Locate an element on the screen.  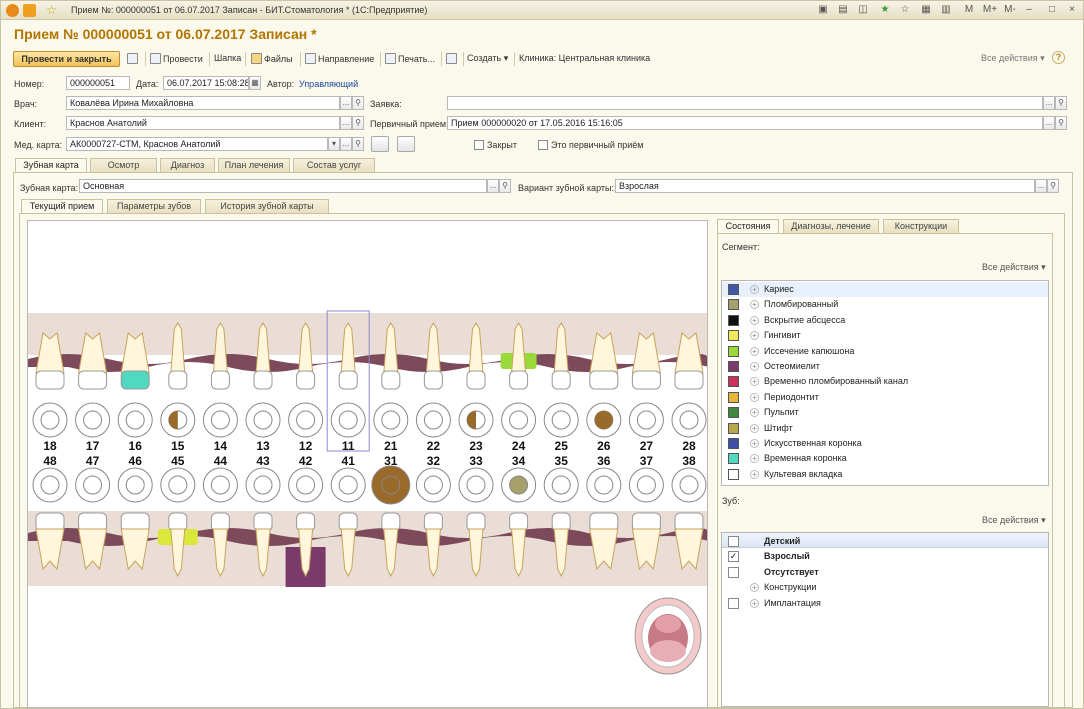
tooth-type-item: Отсутствует is located at coordinates (885, 572).